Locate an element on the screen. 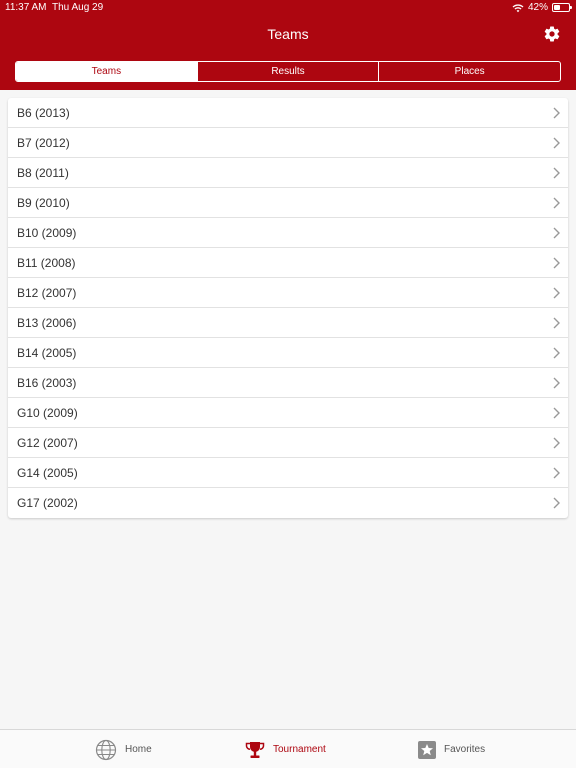  list-item: B8 (2011) is located at coordinates (288, 173).